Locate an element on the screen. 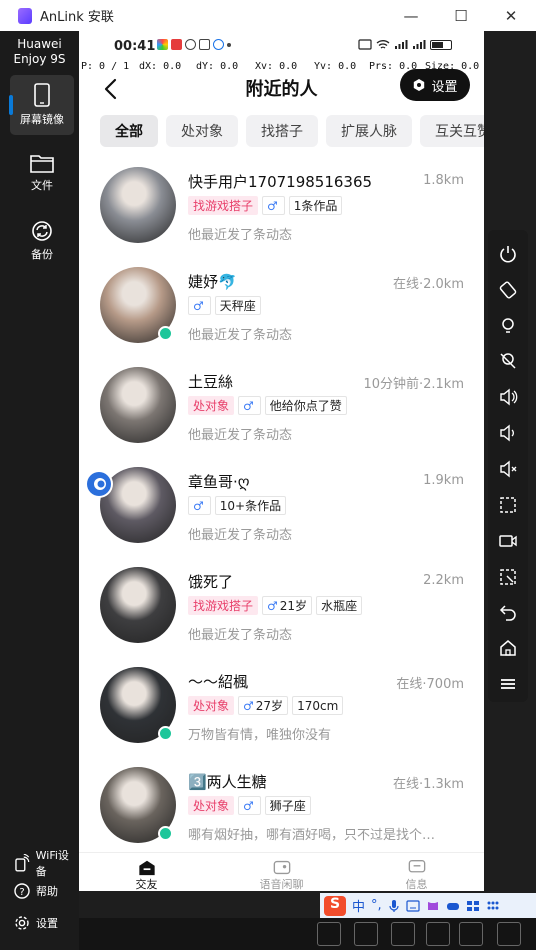 This screenshot has width=536, height=950. sogou-logo-icon: S is located at coordinates (335, 905).